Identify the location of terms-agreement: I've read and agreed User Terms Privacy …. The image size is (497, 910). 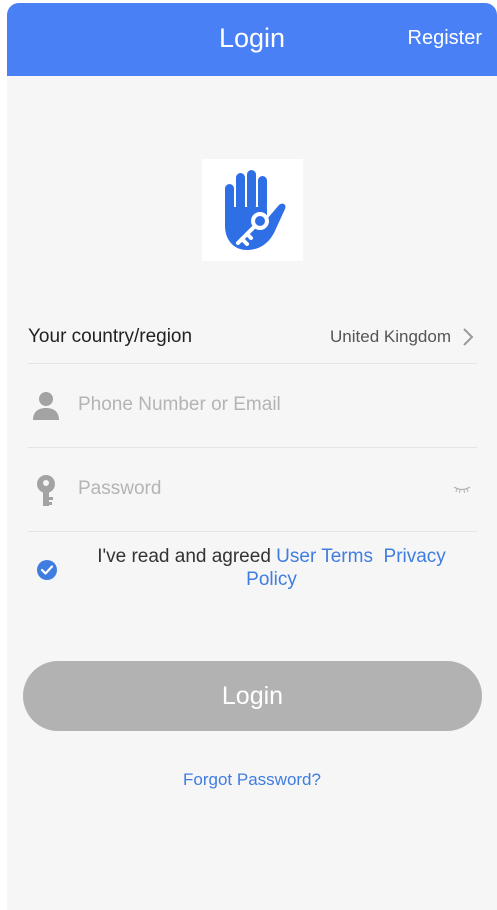
(252, 575).